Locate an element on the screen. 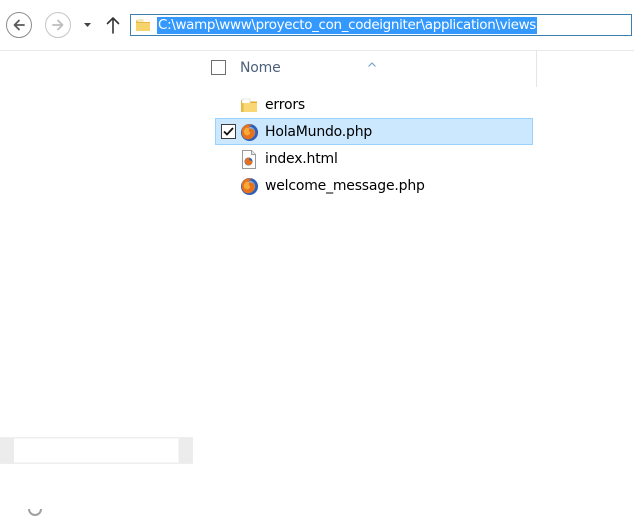  back-arrow-icon is located at coordinates (19, 25).